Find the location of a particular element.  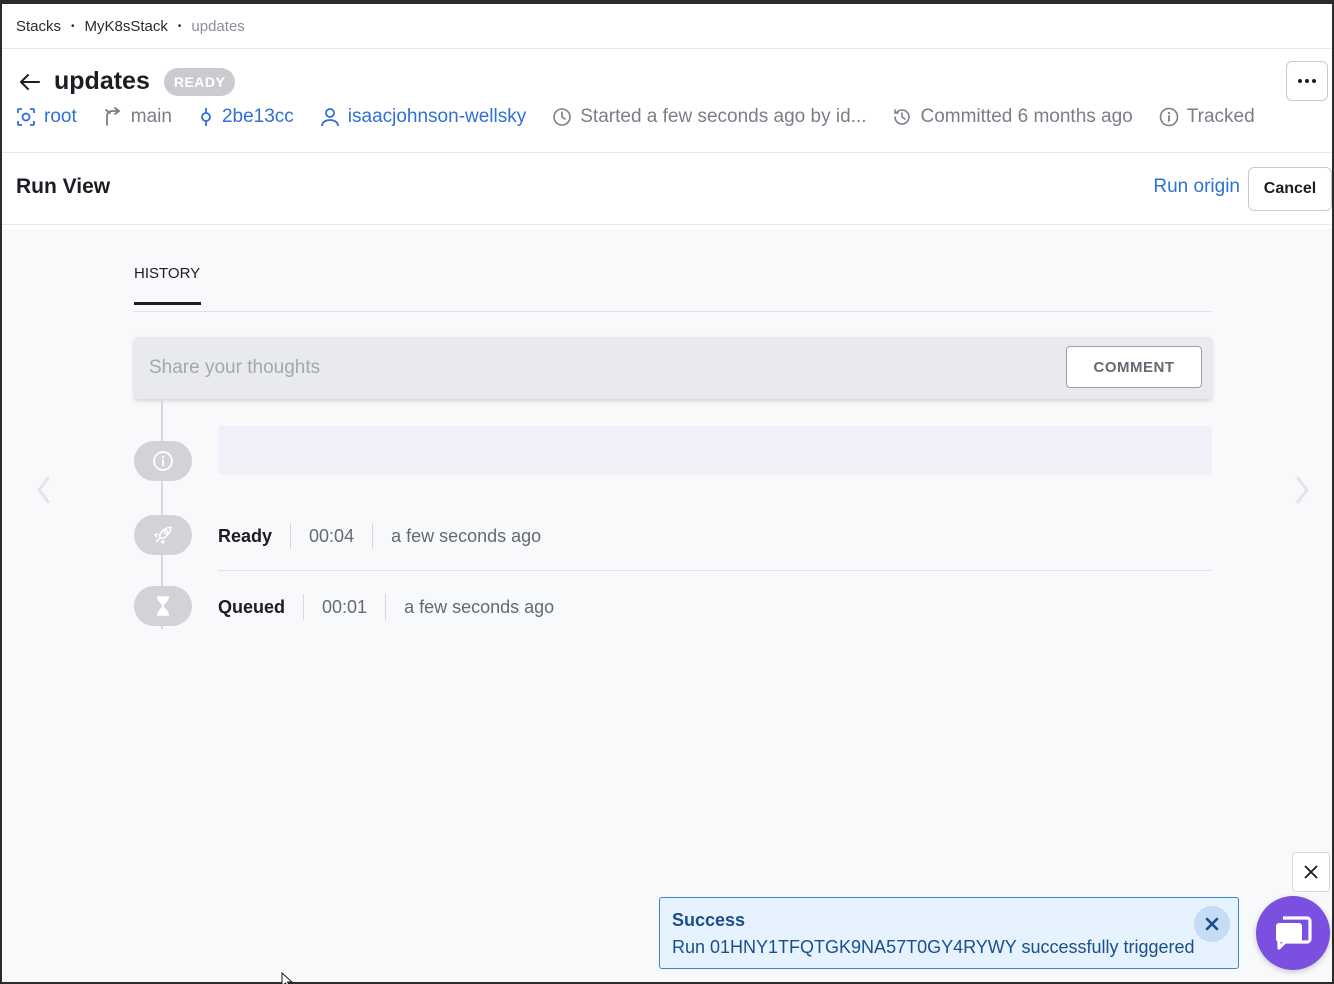

toast-title: Success is located at coordinates (709, 920).